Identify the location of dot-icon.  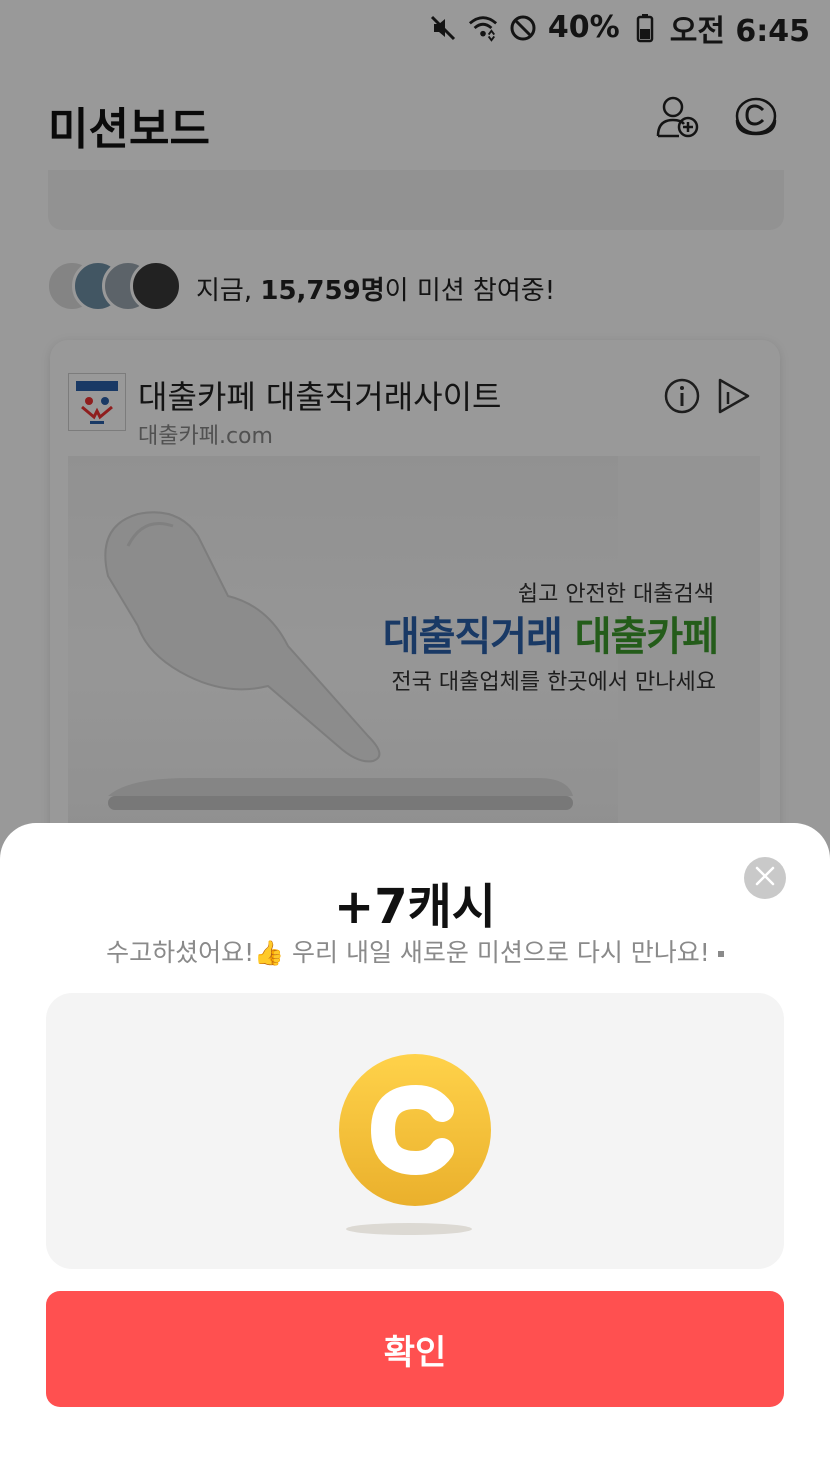
(720, 954).